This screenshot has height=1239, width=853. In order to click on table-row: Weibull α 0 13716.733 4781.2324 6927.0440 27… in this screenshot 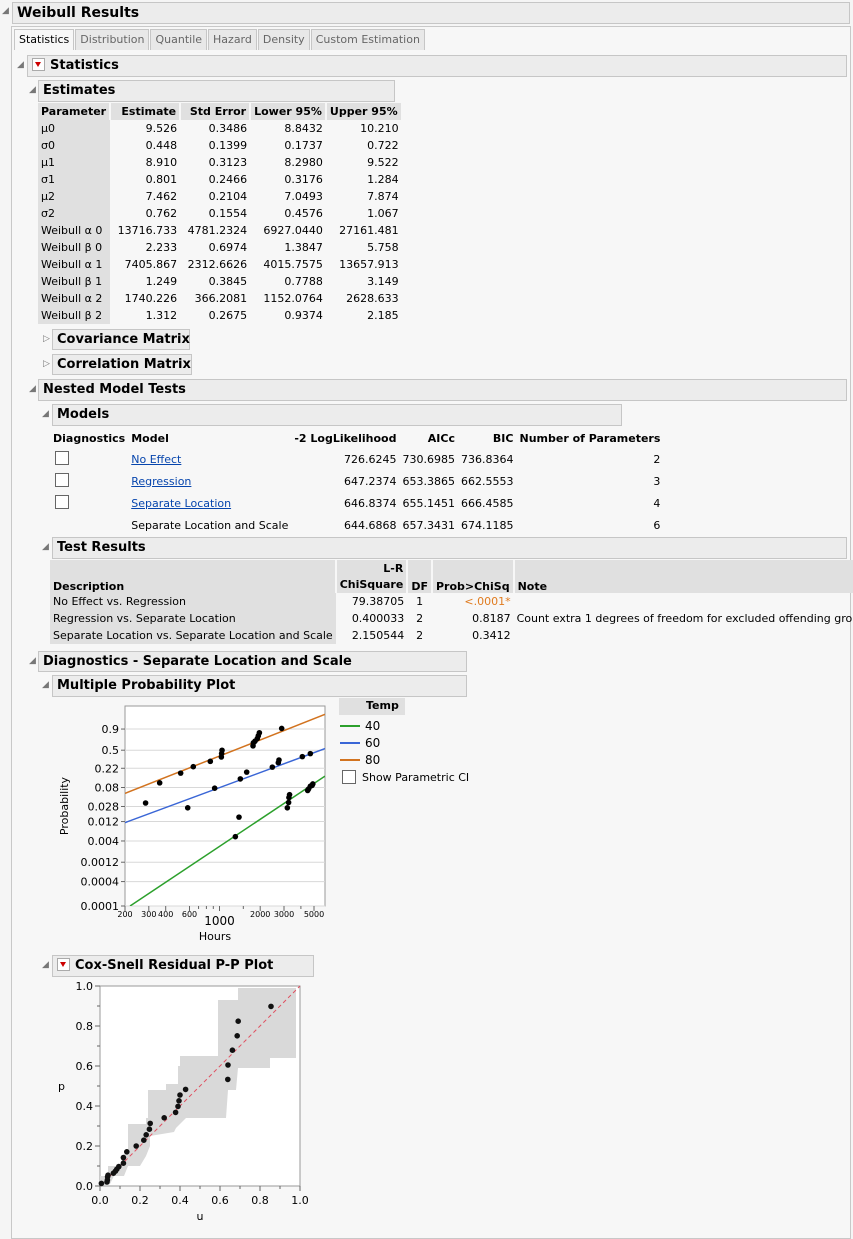, I will do `click(220, 230)`.